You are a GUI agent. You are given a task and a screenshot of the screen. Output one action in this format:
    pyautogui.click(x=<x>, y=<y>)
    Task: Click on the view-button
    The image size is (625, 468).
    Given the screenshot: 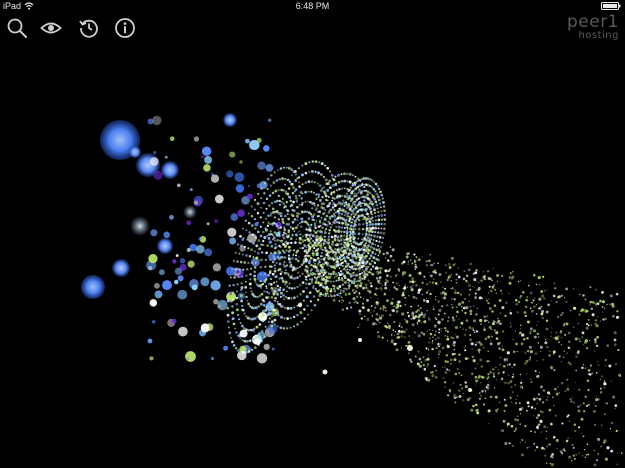 What is the action you would take?
    pyautogui.click(x=51, y=28)
    